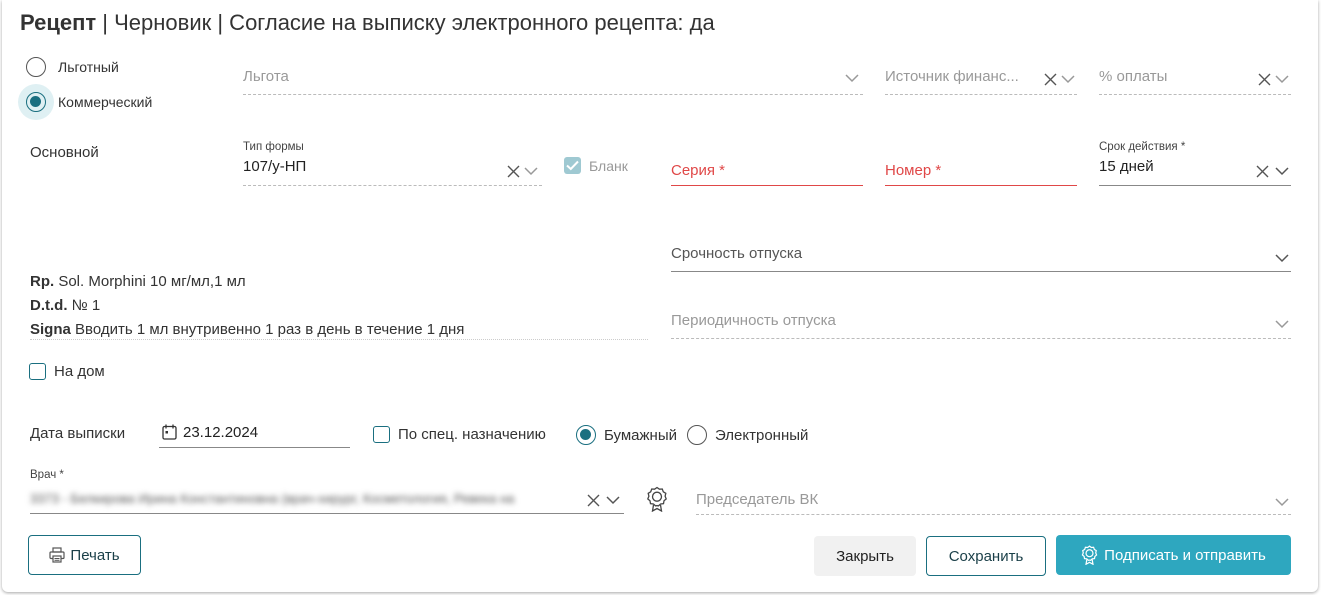 This screenshot has width=1321, height=595. I want to click on rx-text-dtd: № 1, so click(84, 305).